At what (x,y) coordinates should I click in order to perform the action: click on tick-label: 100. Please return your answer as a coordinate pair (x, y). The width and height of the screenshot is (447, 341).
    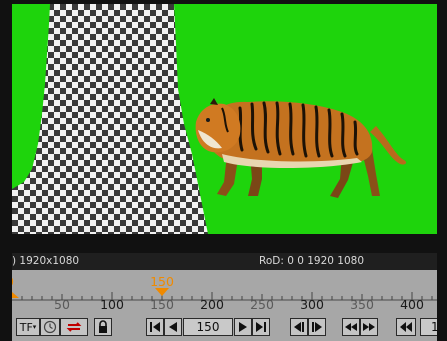
    Looking at the image, I should click on (112, 304).